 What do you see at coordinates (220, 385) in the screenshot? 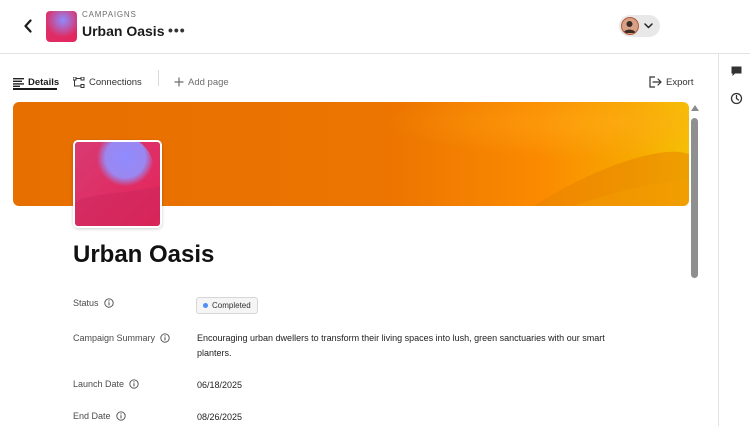
I see `launch-date-value: 06/18/2025` at bounding box center [220, 385].